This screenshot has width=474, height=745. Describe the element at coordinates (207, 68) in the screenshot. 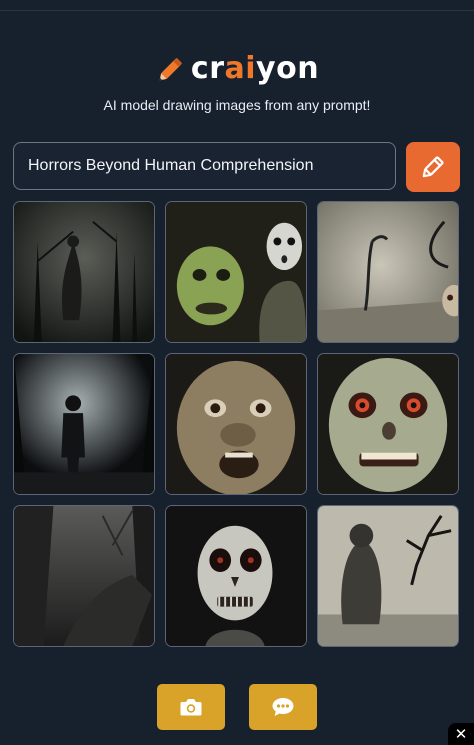

I see `brand-prefix: cr` at that location.